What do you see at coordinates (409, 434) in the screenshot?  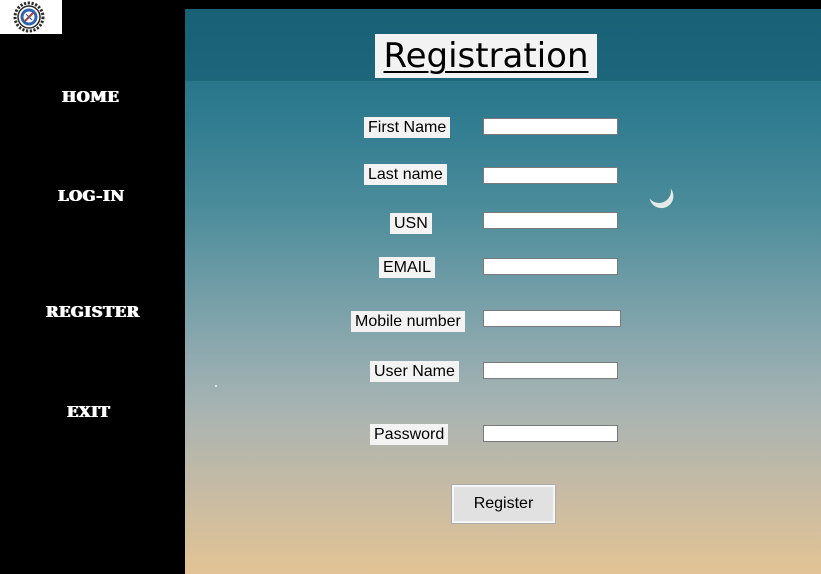 I see `password-label: Password` at bounding box center [409, 434].